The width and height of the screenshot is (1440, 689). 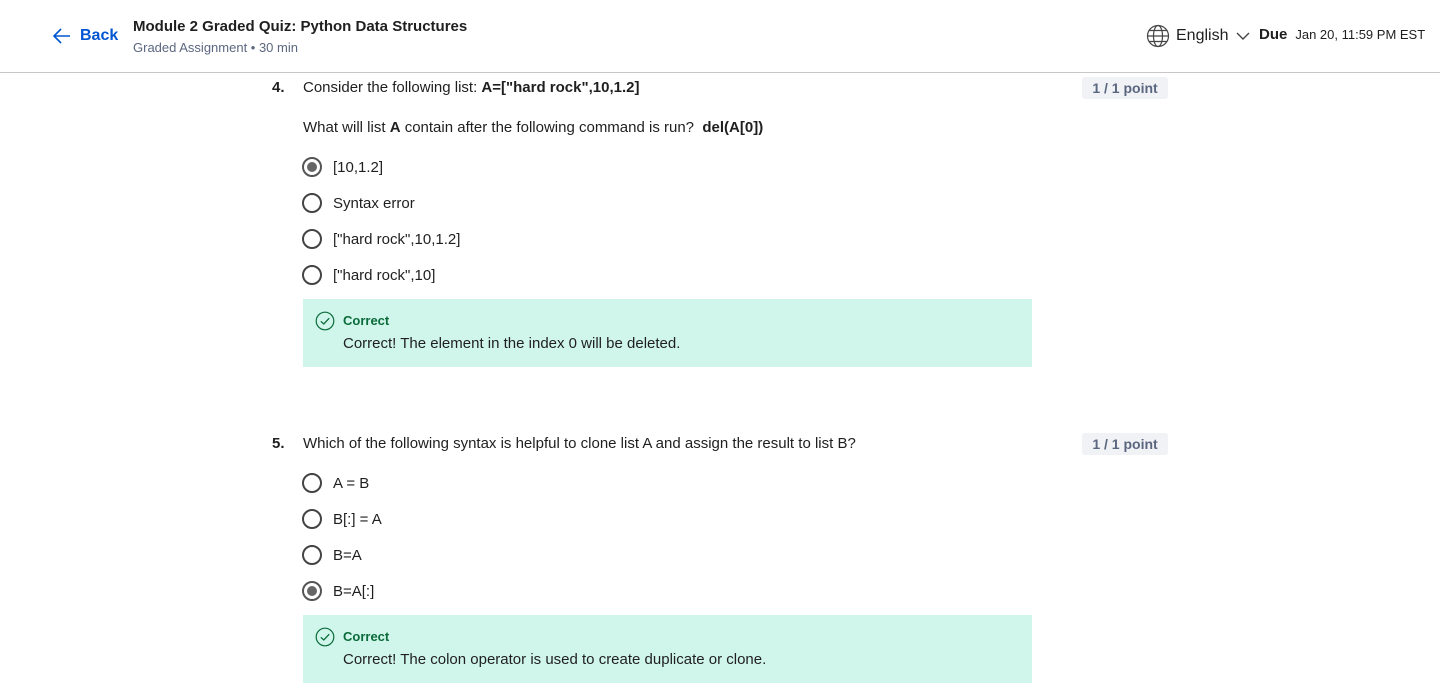 What do you see at coordinates (392, 87) in the screenshot?
I see `question-text-prefix: Consider the following list:` at bounding box center [392, 87].